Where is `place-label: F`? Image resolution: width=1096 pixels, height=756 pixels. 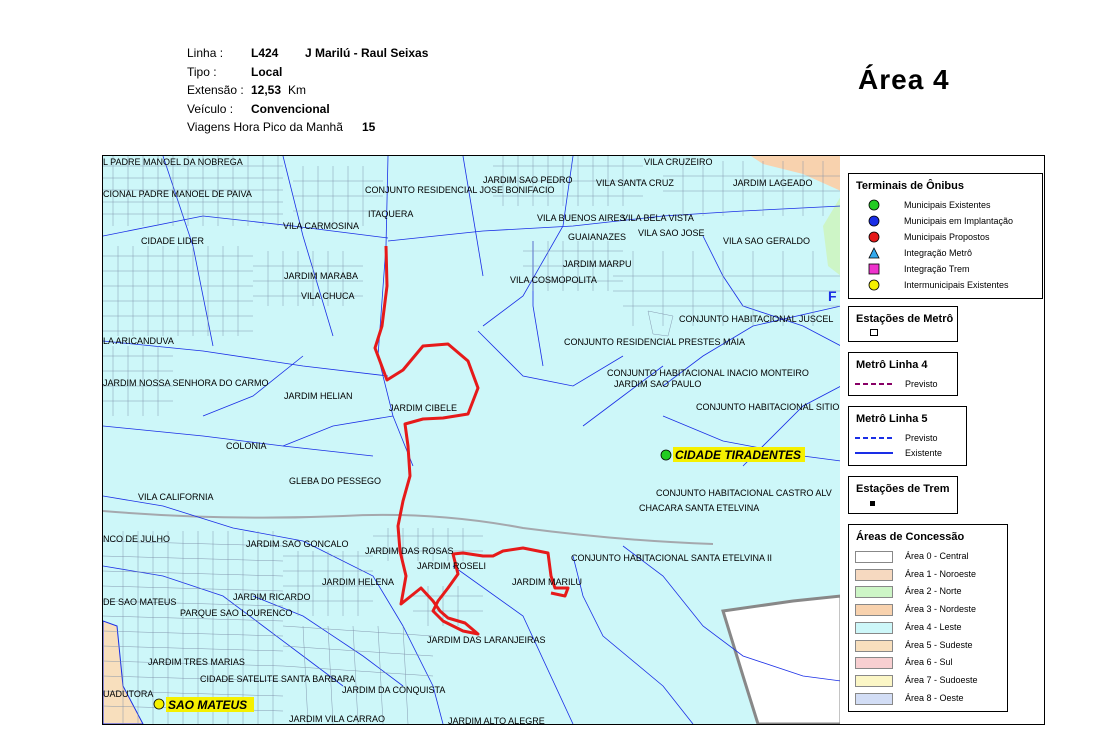
place-label: F is located at coordinates (832, 296).